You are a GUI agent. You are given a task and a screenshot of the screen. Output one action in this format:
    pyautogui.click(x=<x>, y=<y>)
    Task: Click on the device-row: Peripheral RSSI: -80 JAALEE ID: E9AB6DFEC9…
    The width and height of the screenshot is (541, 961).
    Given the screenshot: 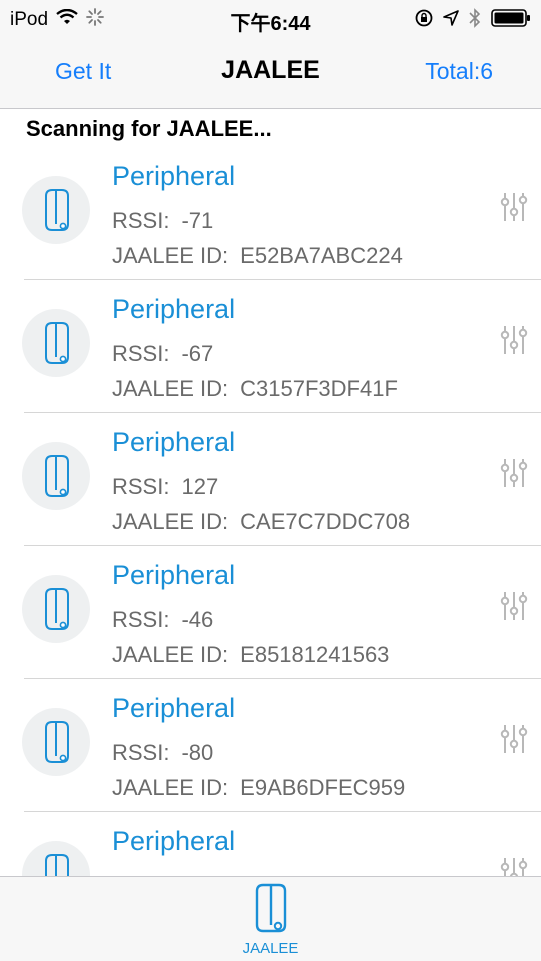 What is the action you would take?
    pyautogui.click(x=270, y=745)
    